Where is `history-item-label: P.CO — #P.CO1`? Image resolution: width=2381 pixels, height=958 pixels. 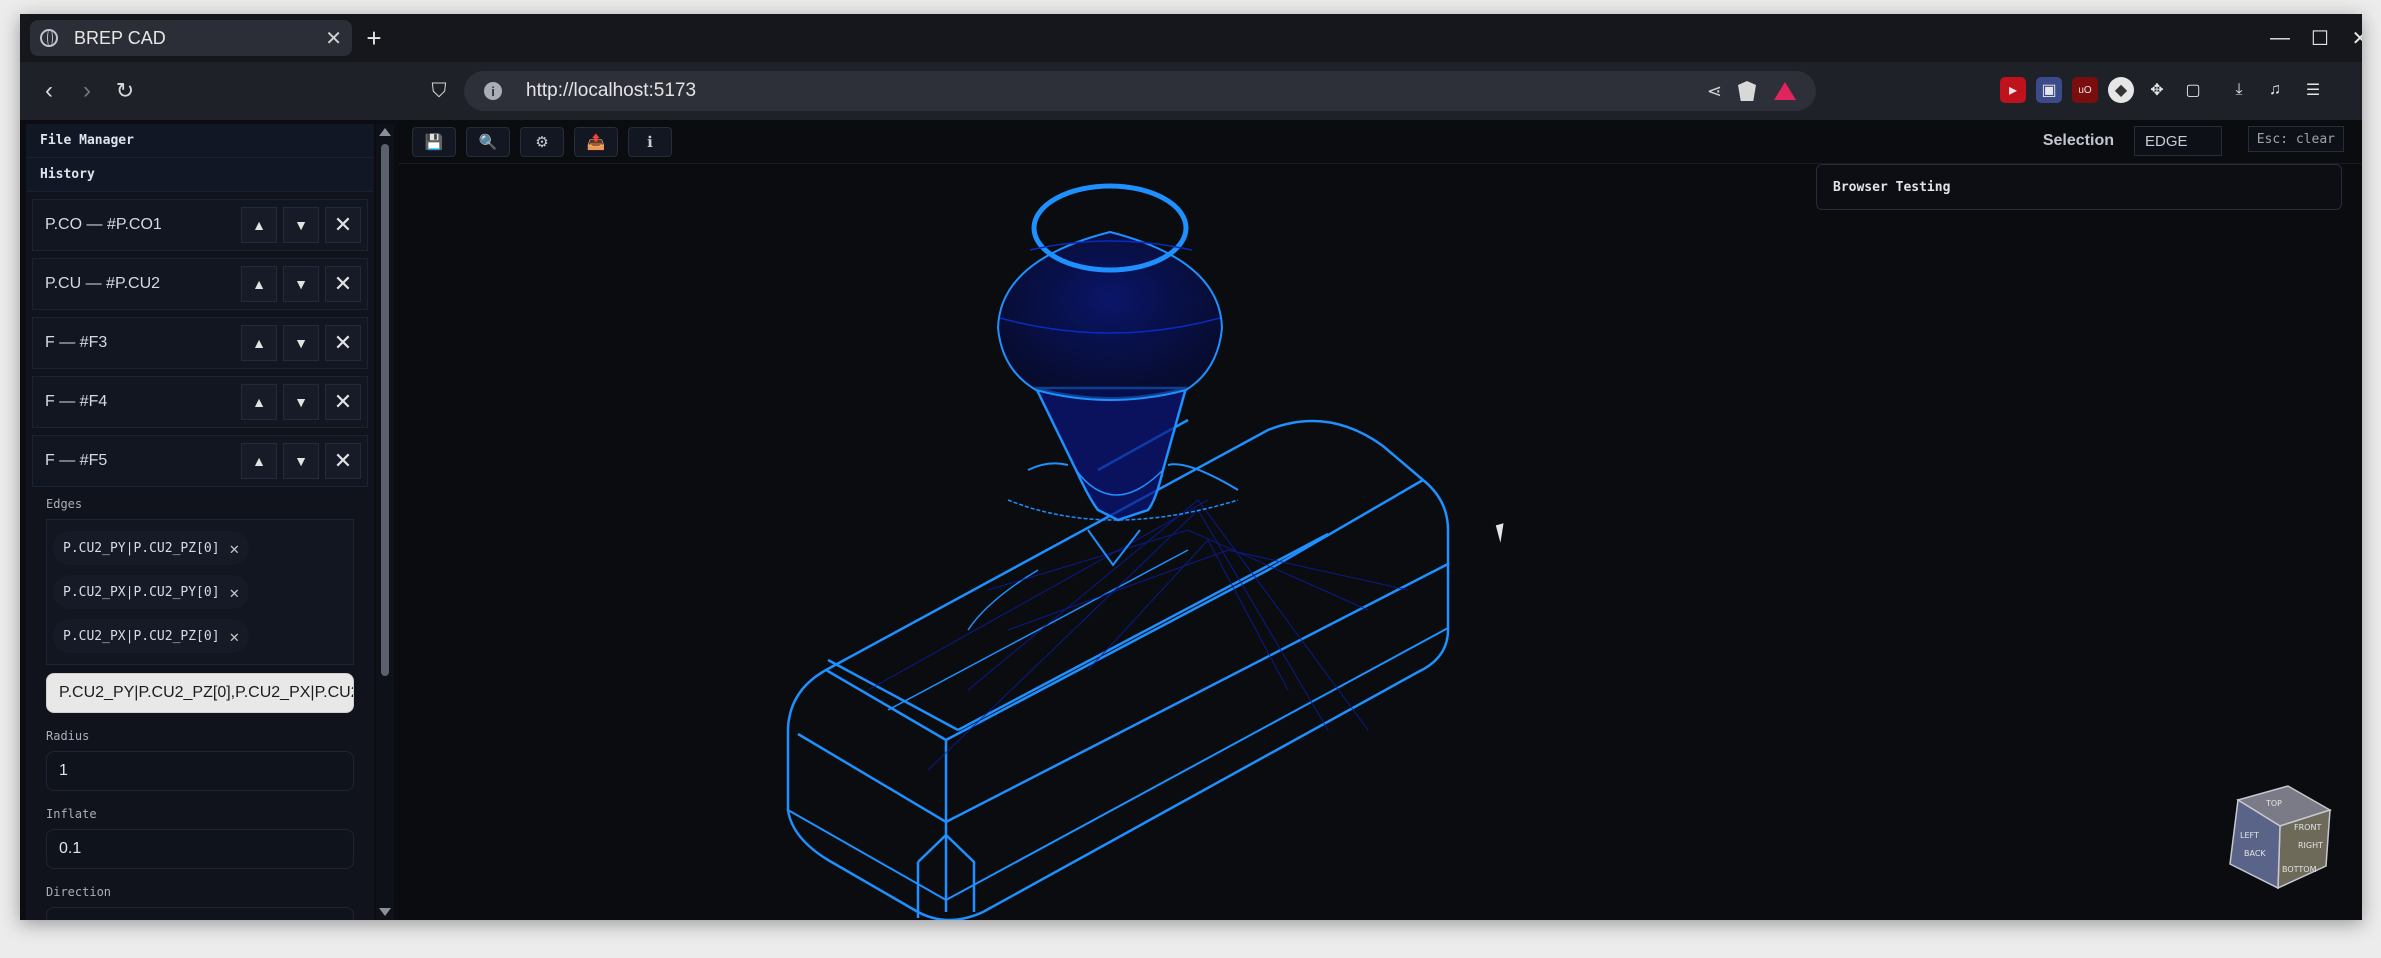
history-item-label: P.CO — #P.CO1 is located at coordinates (103, 224).